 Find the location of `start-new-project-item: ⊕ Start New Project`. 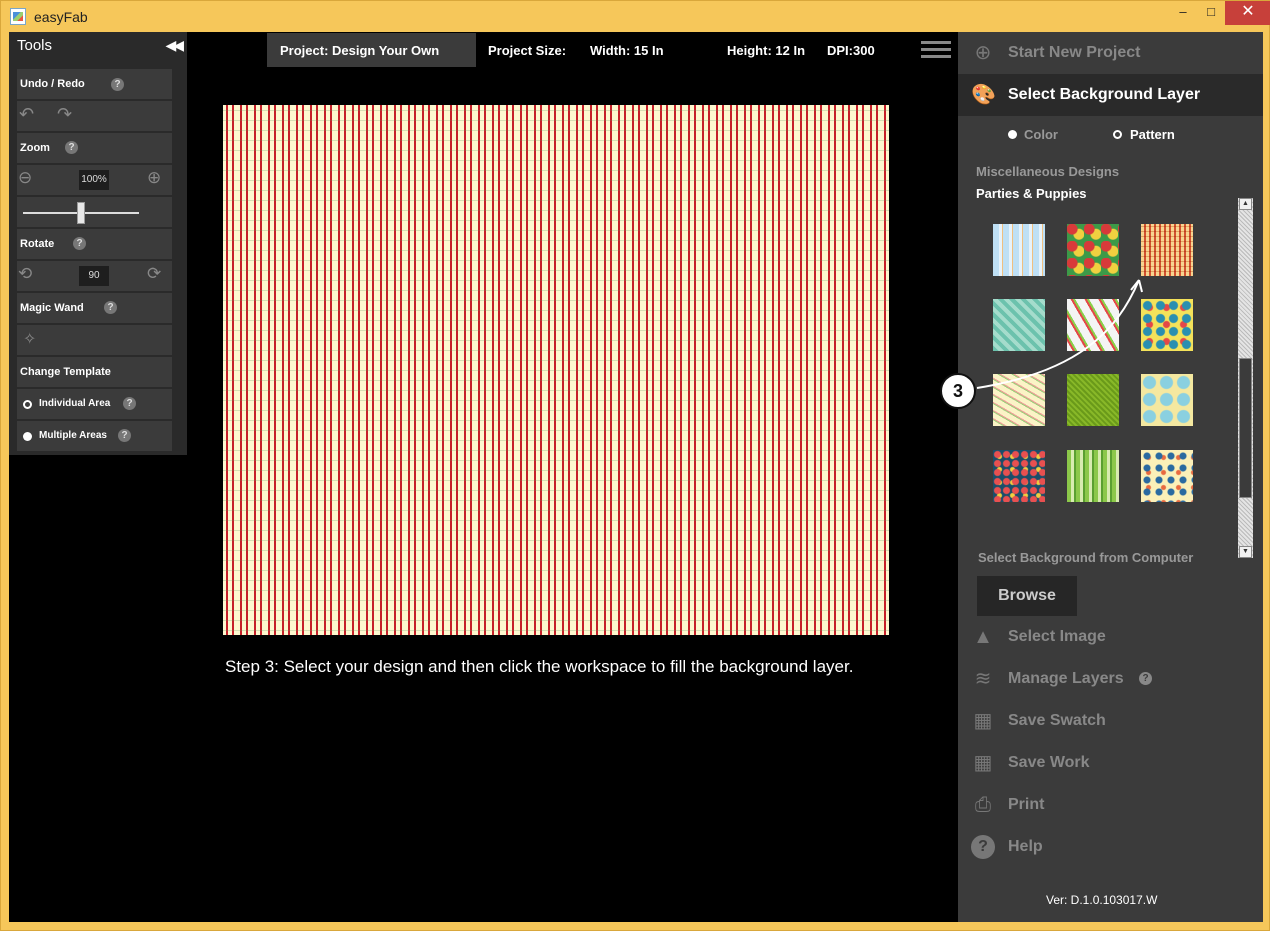

start-new-project-item: ⊕ Start New Project is located at coordinates (1110, 53).